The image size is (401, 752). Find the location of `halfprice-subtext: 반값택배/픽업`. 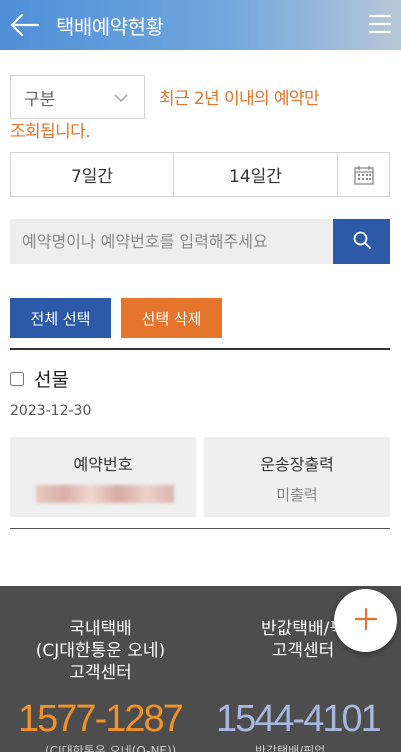

halfprice-subtext: 반값택배/픽업 is located at coordinates (290, 748).